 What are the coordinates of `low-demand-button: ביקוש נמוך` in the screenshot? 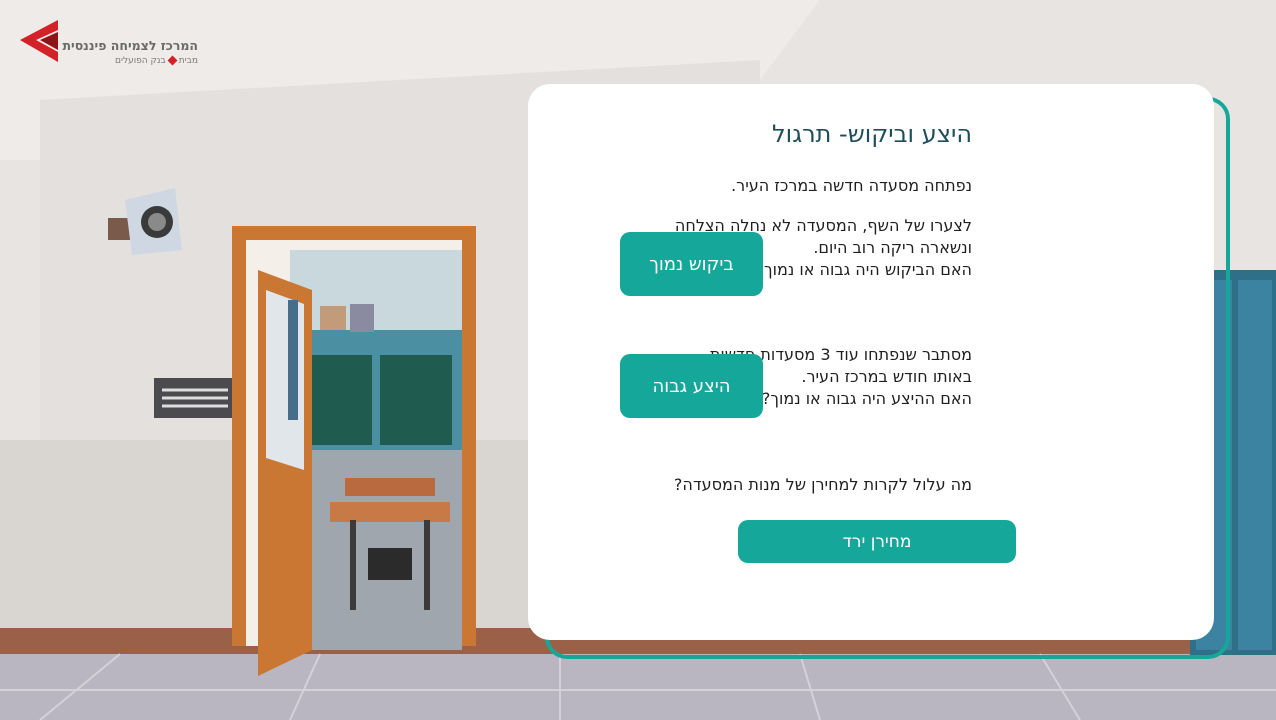 It's located at (691, 264).